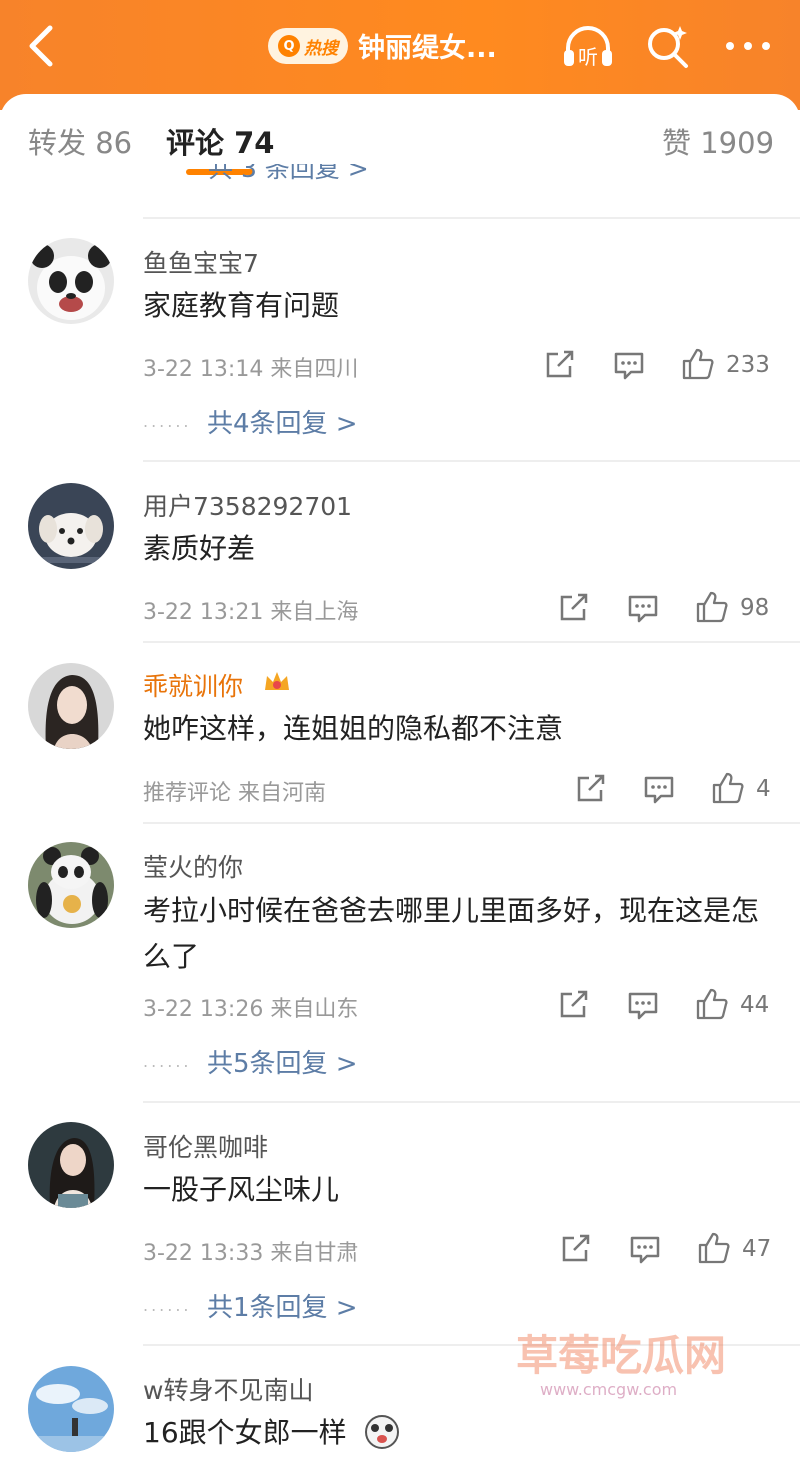 This screenshot has height=1458, width=800. I want to click on listen-headphones-icon: 听, so click(588, 45).